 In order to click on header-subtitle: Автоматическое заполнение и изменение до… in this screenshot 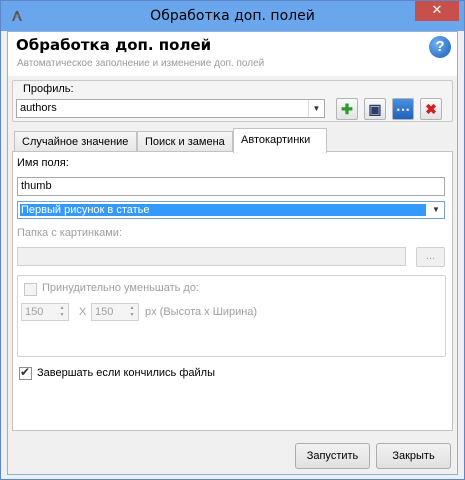, I will do `click(141, 63)`.